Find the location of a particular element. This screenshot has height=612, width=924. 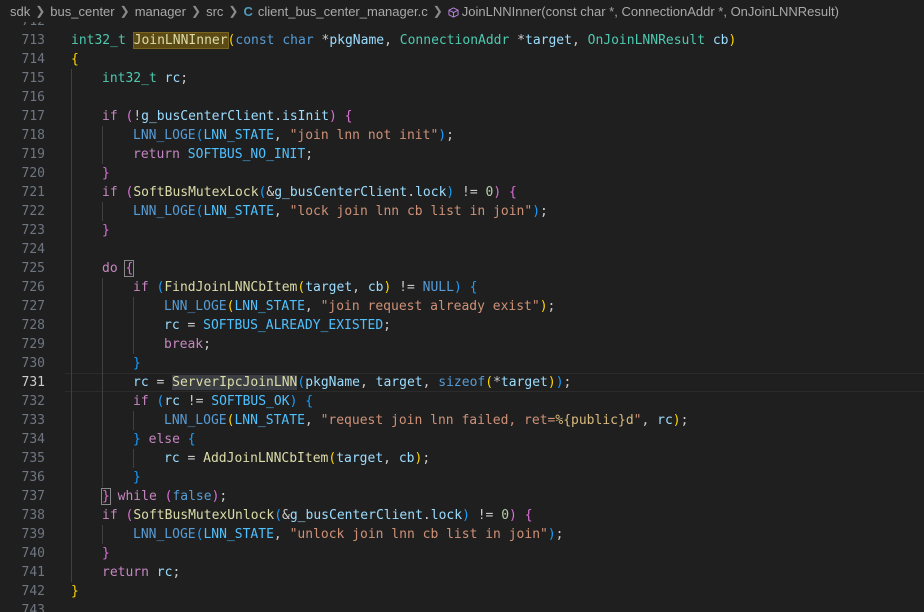

line-number: 742 is located at coordinates (33, 591).